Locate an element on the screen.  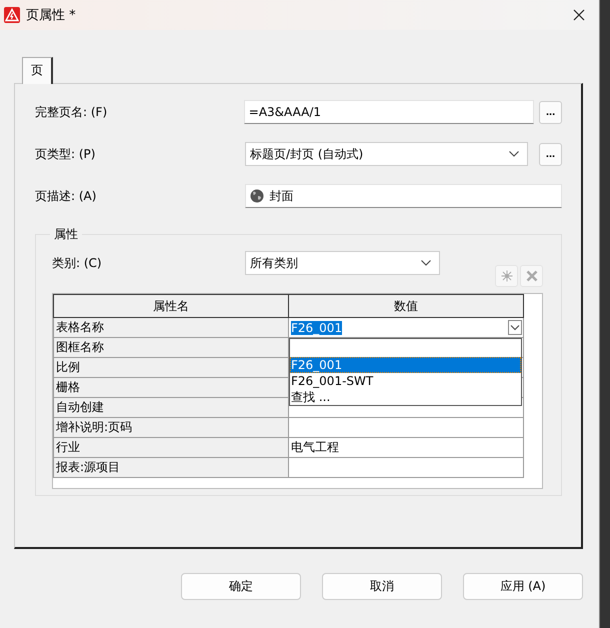
field-label: 页类型: (P) is located at coordinates (65, 154).